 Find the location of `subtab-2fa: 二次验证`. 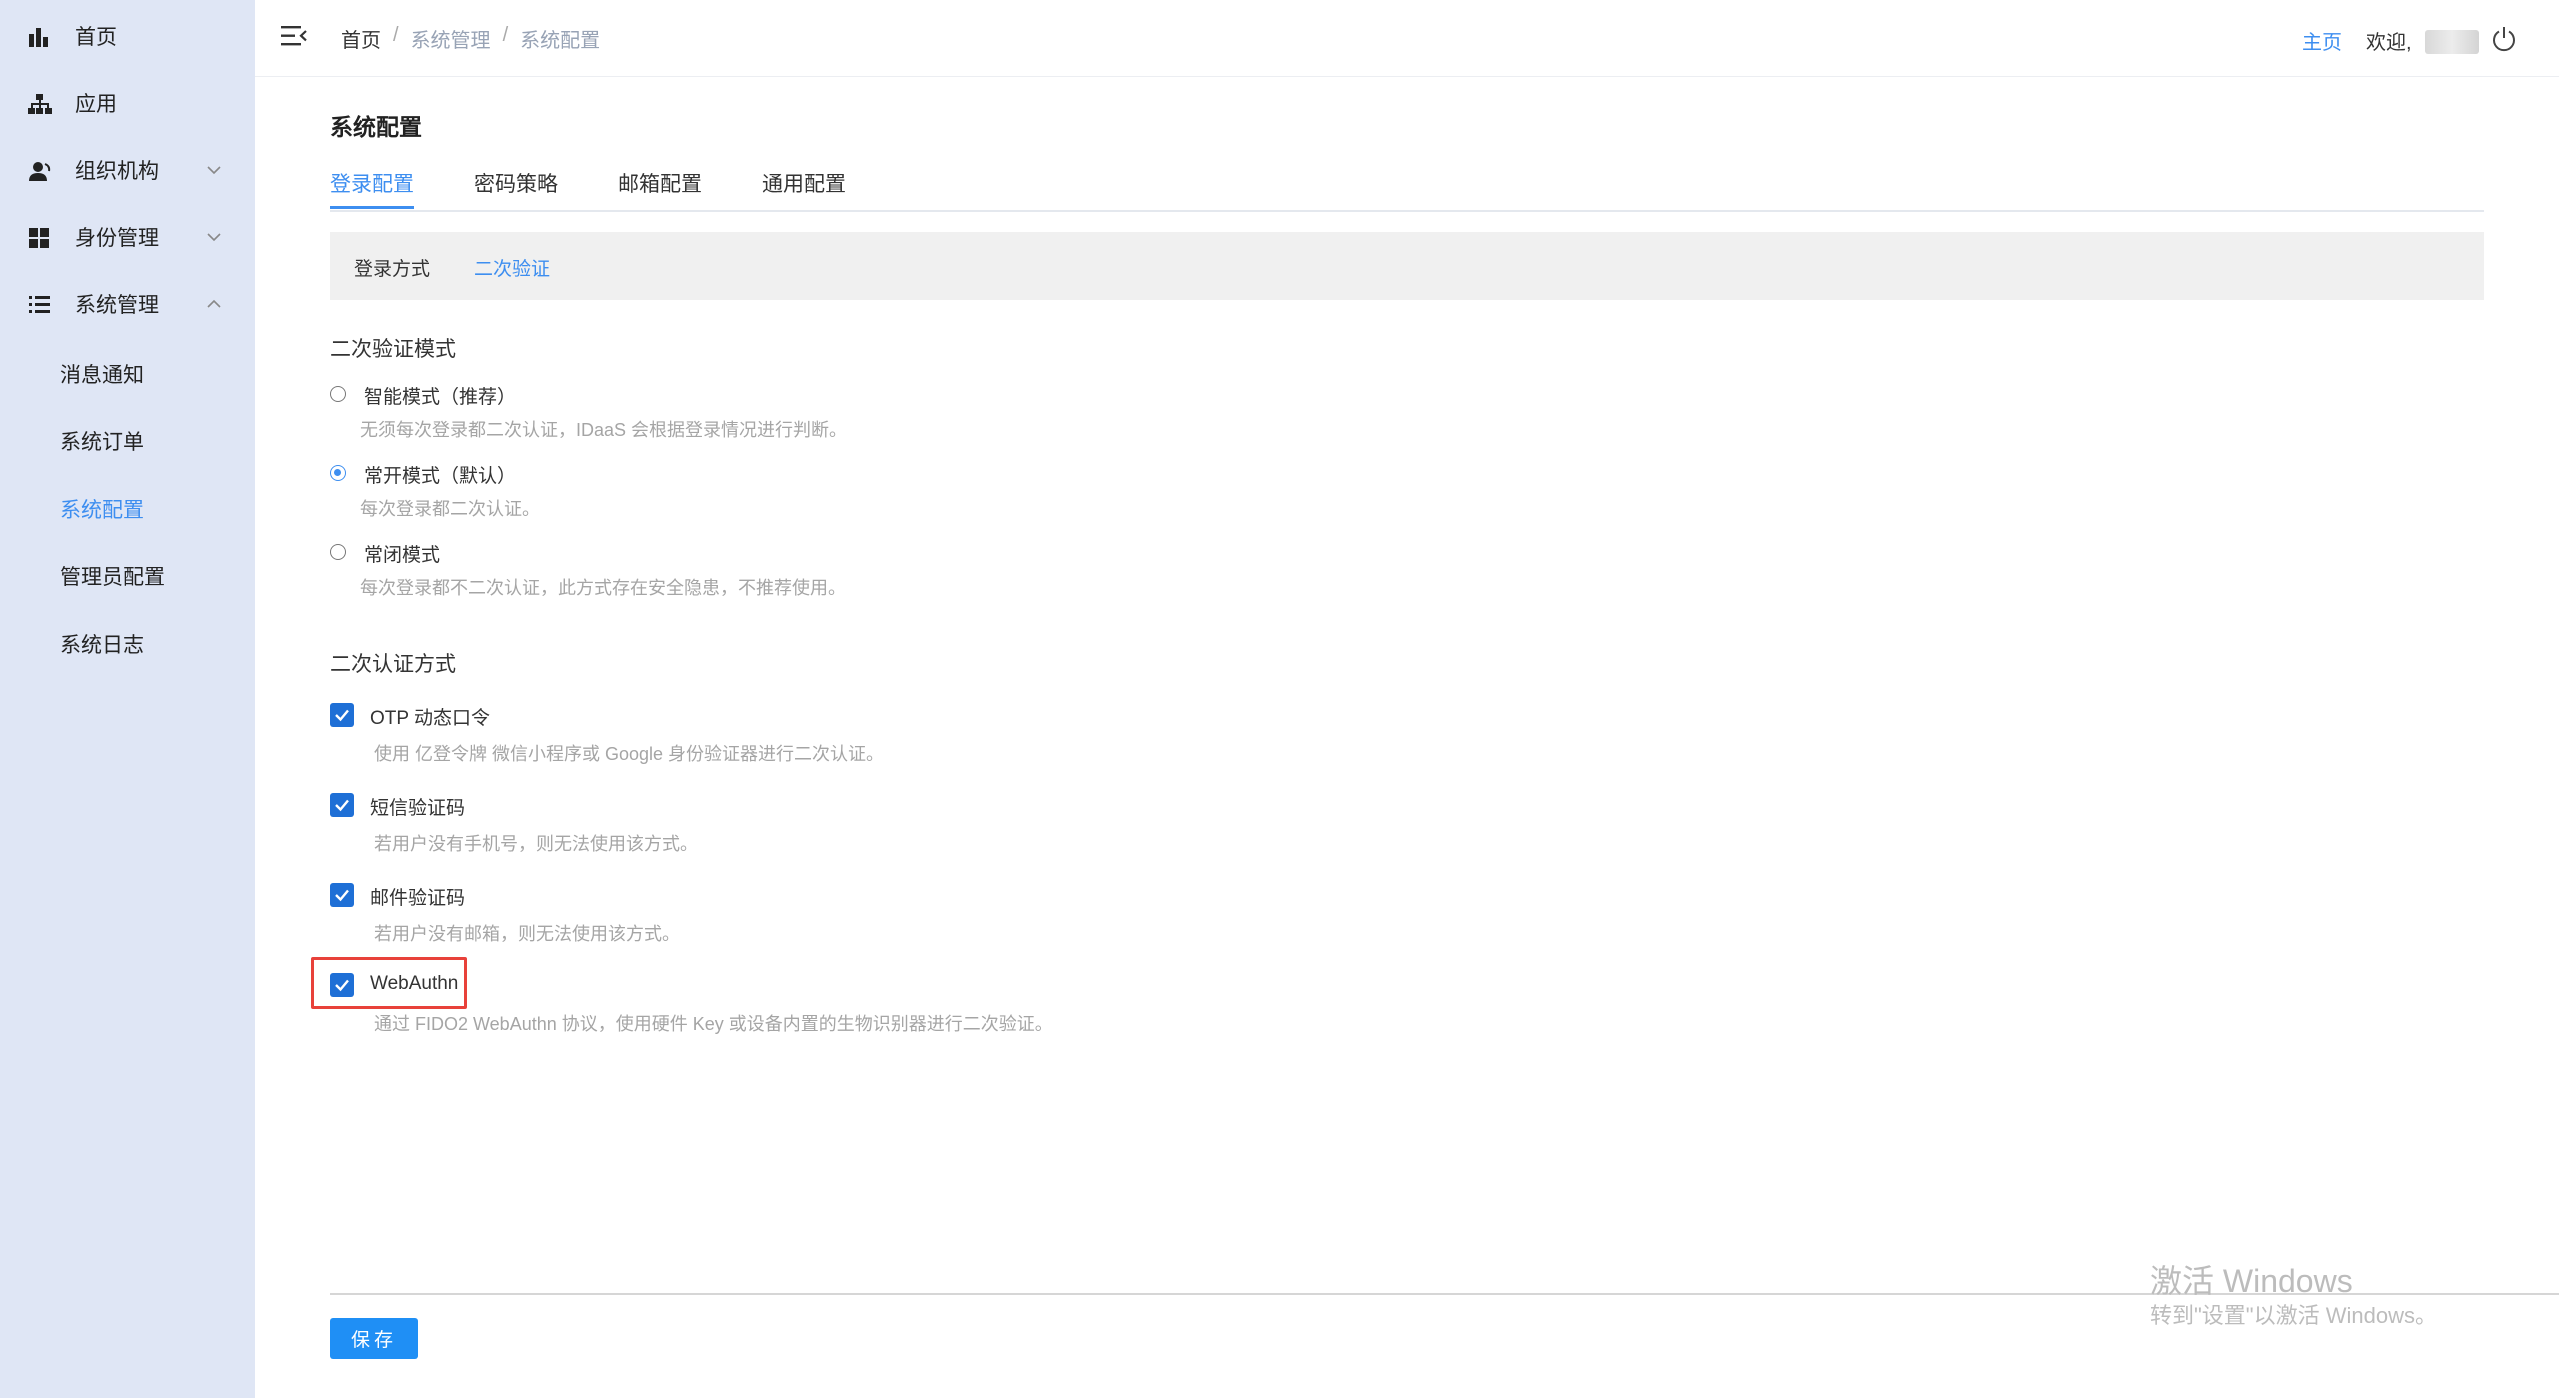

subtab-2fa: 二次验证 is located at coordinates (512, 267).